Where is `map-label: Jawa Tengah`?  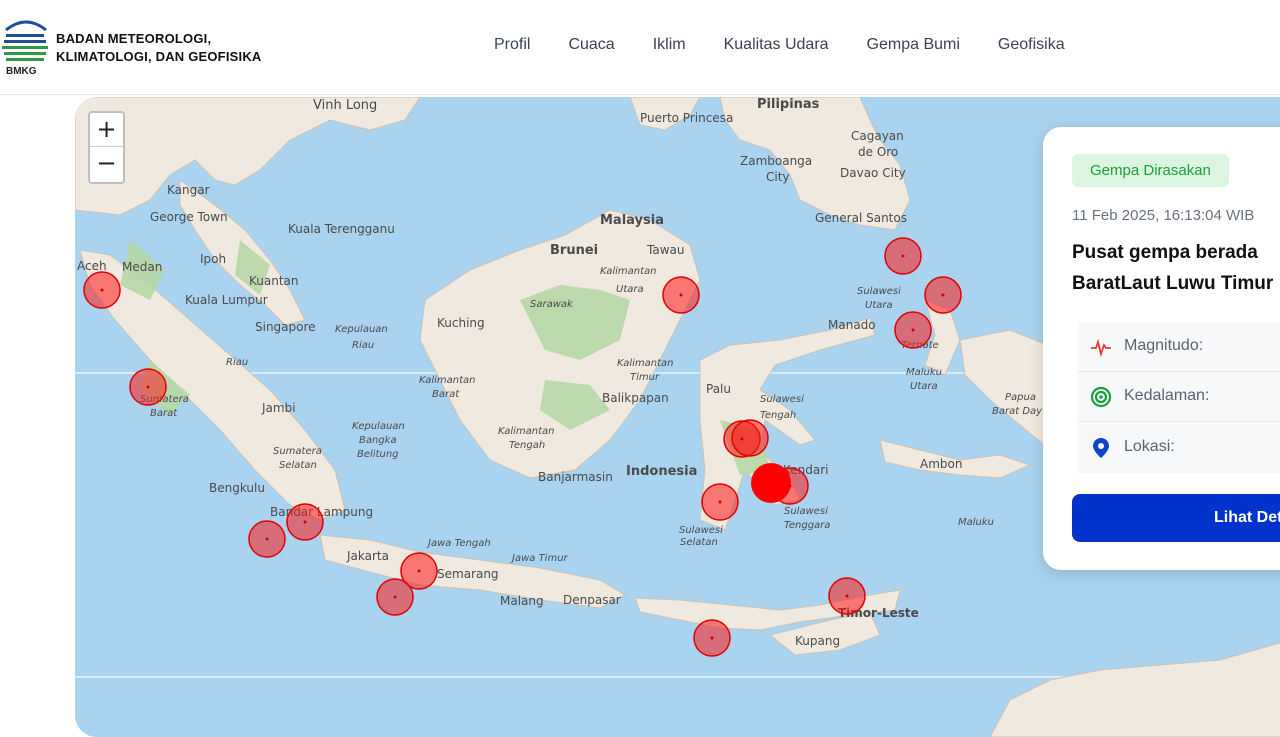
map-label: Jawa Tengah is located at coordinates (458, 543).